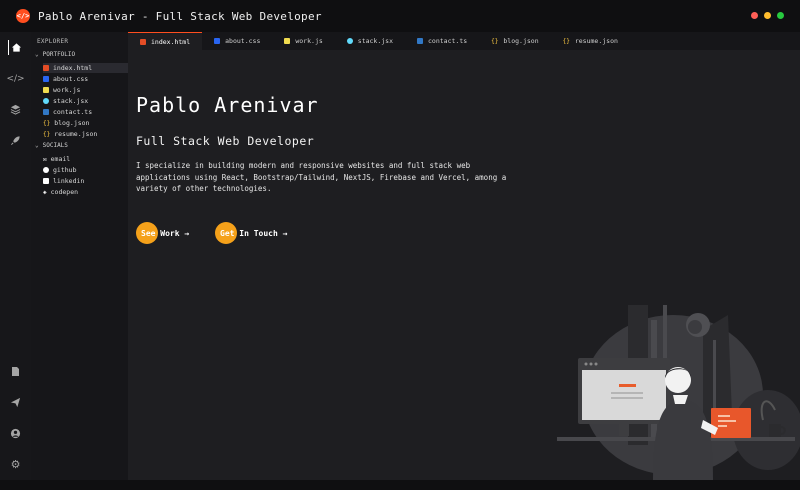 The height and width of the screenshot is (490, 800). I want to click on file-item-blog-json: {} blog.json, so click(85, 123).